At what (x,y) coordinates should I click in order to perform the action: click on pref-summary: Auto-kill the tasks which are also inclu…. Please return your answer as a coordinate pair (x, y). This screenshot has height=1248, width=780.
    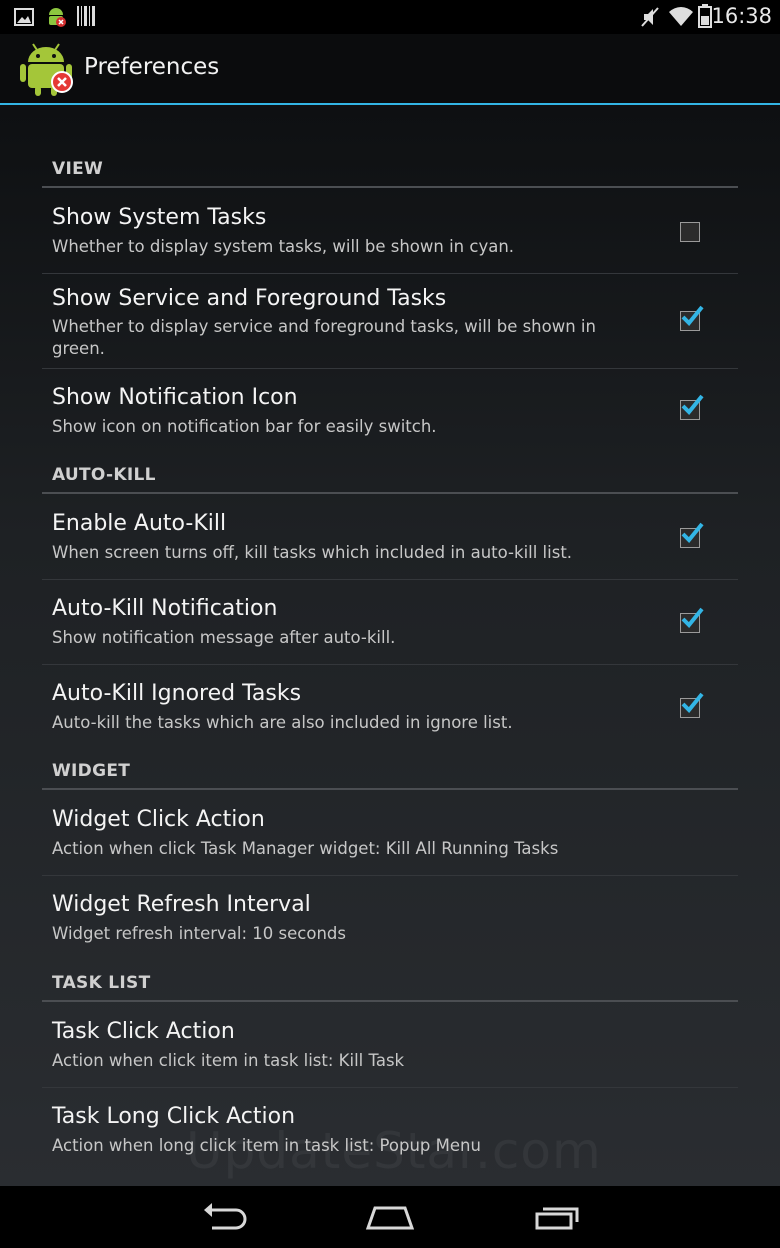
    Looking at the image, I should click on (282, 722).